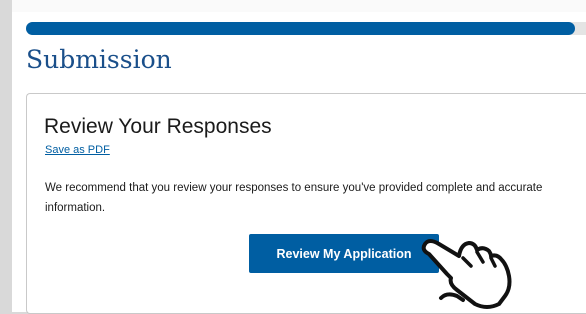  What do you see at coordinates (99, 59) in the screenshot?
I see `page-title: Submission` at bounding box center [99, 59].